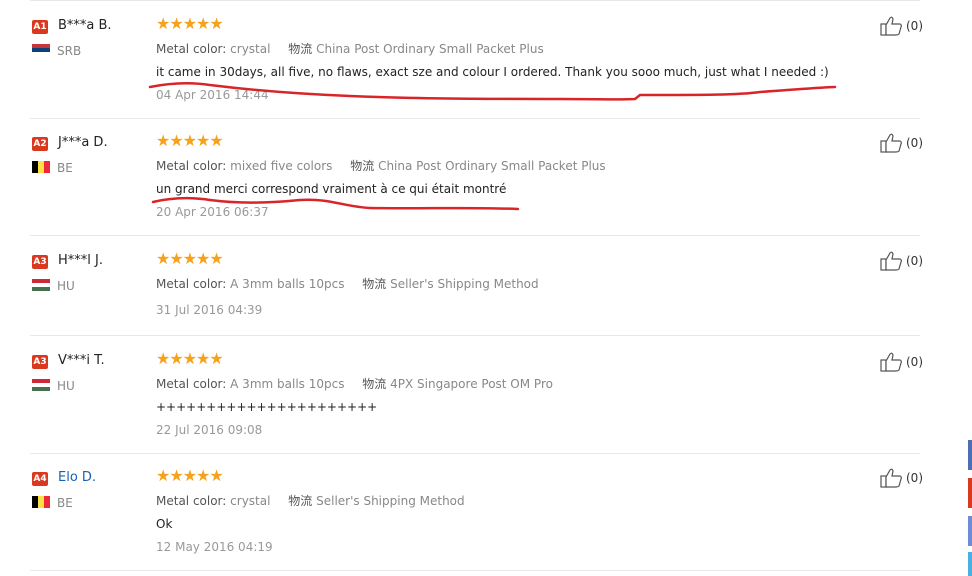 The image size is (972, 576). I want to click on reviewer-name: B***a B., so click(85, 25).